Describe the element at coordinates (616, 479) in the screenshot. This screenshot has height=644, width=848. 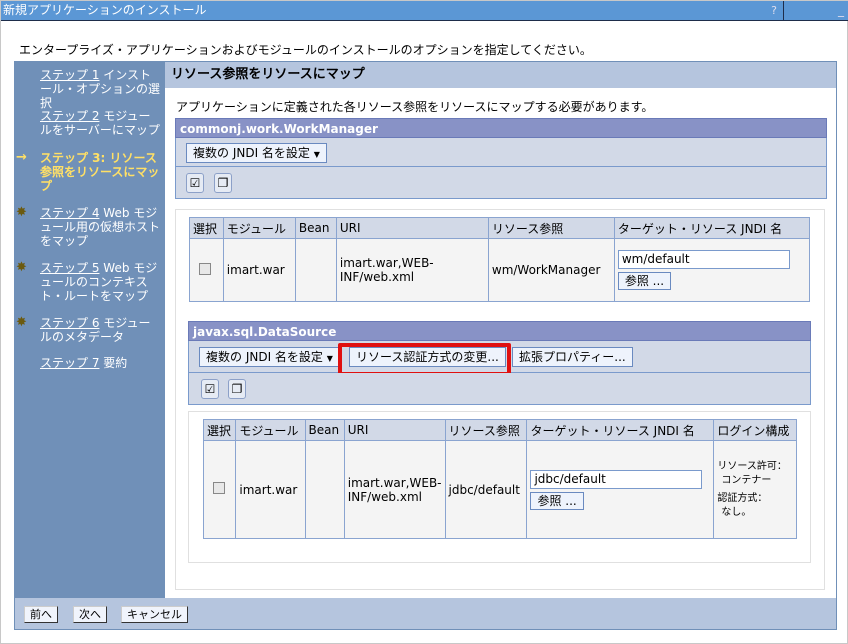
I see `jndi-name-input: jdbc/default` at that location.